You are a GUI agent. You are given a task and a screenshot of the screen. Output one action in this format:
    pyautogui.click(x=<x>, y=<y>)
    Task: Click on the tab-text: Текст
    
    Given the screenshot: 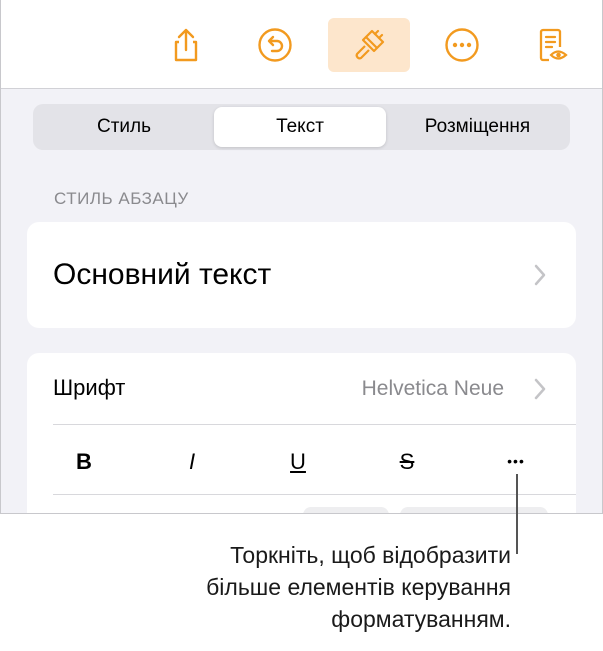 What is the action you would take?
    pyautogui.click(x=300, y=127)
    